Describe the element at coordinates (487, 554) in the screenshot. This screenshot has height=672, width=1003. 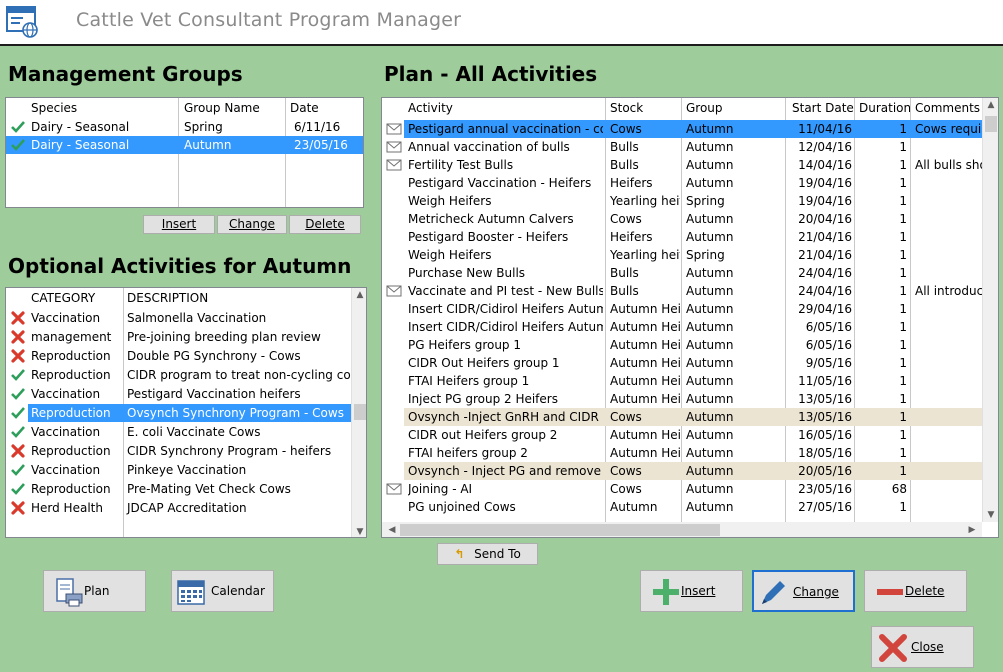
I see `send-to-button: ↰ Send To` at that location.